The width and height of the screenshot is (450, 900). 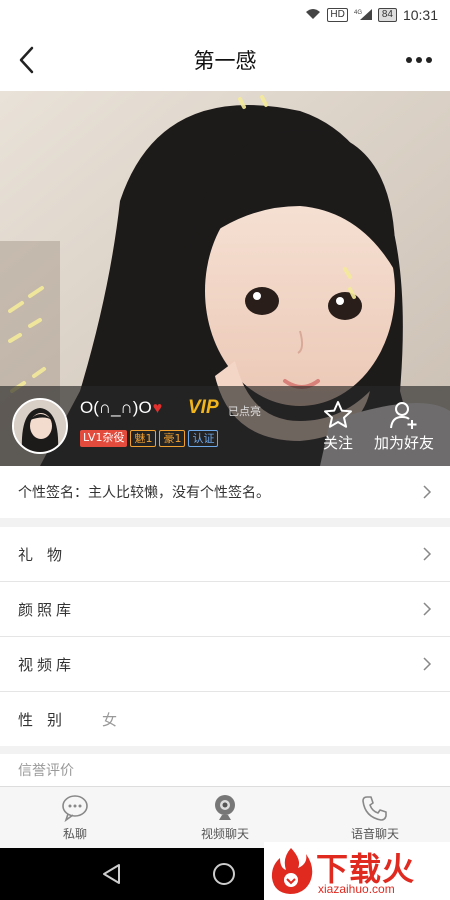 I want to click on tab-video-chat: 视频聊天, so click(x=225, y=817).